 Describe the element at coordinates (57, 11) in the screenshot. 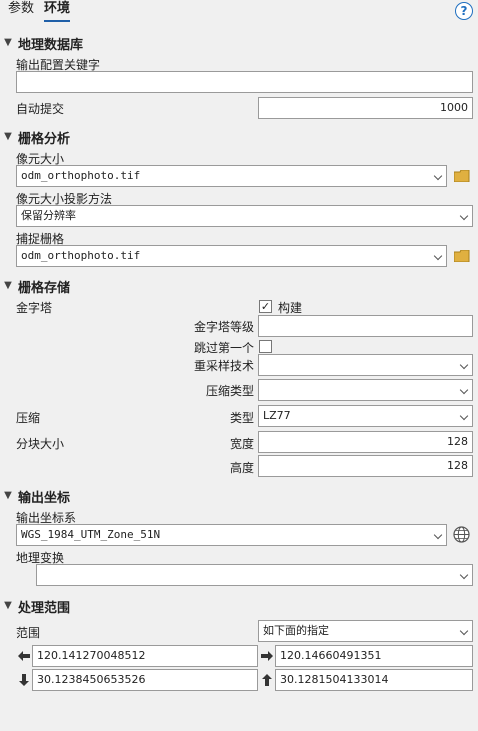

I see `tab-environments: 环境` at that location.